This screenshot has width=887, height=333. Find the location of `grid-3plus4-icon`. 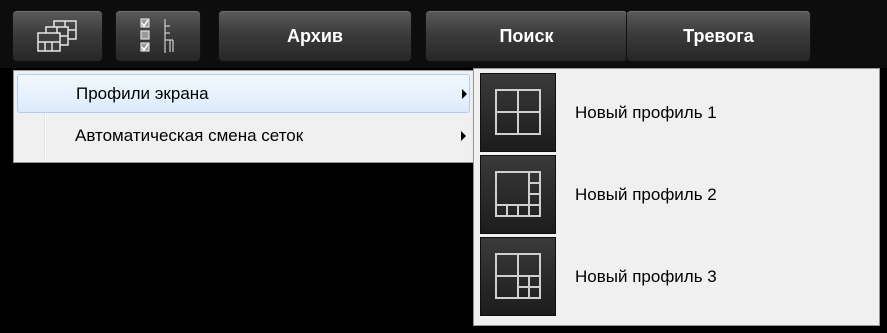

grid-3plus4-icon is located at coordinates (518, 276).